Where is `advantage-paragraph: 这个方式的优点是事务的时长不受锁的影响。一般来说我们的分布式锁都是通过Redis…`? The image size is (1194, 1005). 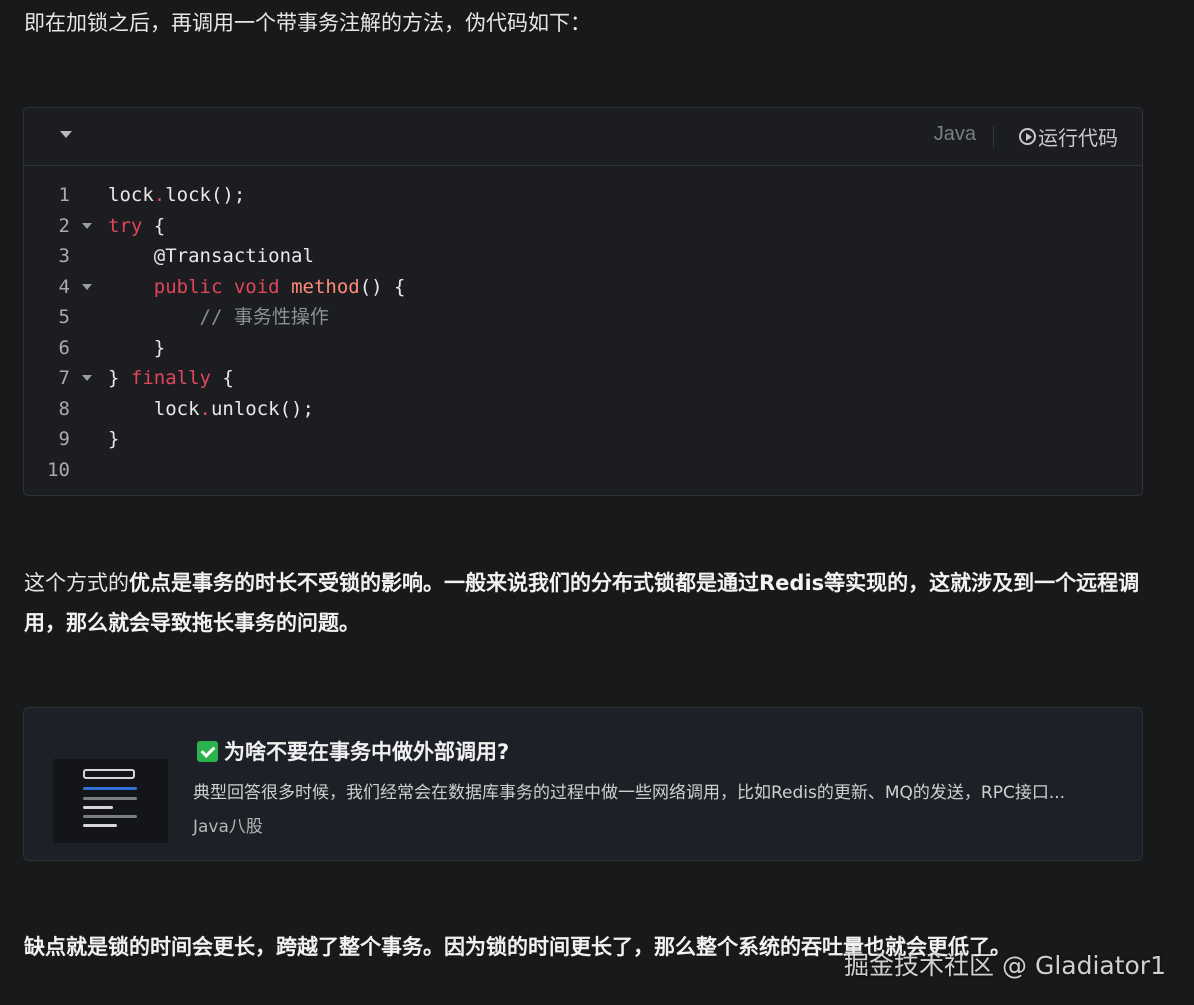 advantage-paragraph: 这个方式的优点是事务的时长不受锁的影响。一般来说我们的分布式锁都是通过Redis… is located at coordinates (589, 603).